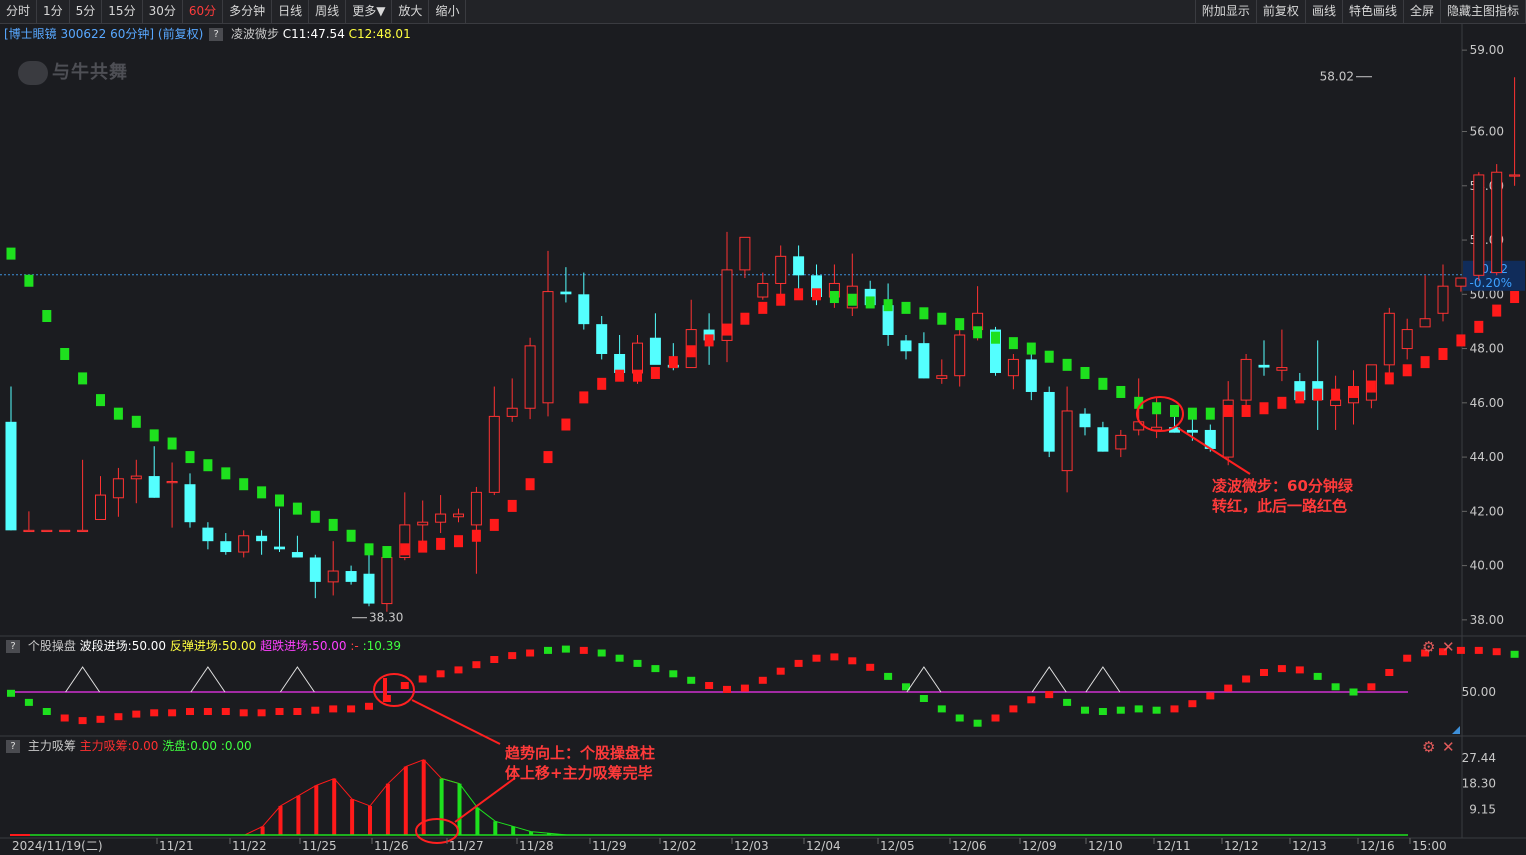 This screenshot has width=1526, height=855. Describe the element at coordinates (411, 11) in the screenshot. I see `period-tab-10: 放大` at that location.